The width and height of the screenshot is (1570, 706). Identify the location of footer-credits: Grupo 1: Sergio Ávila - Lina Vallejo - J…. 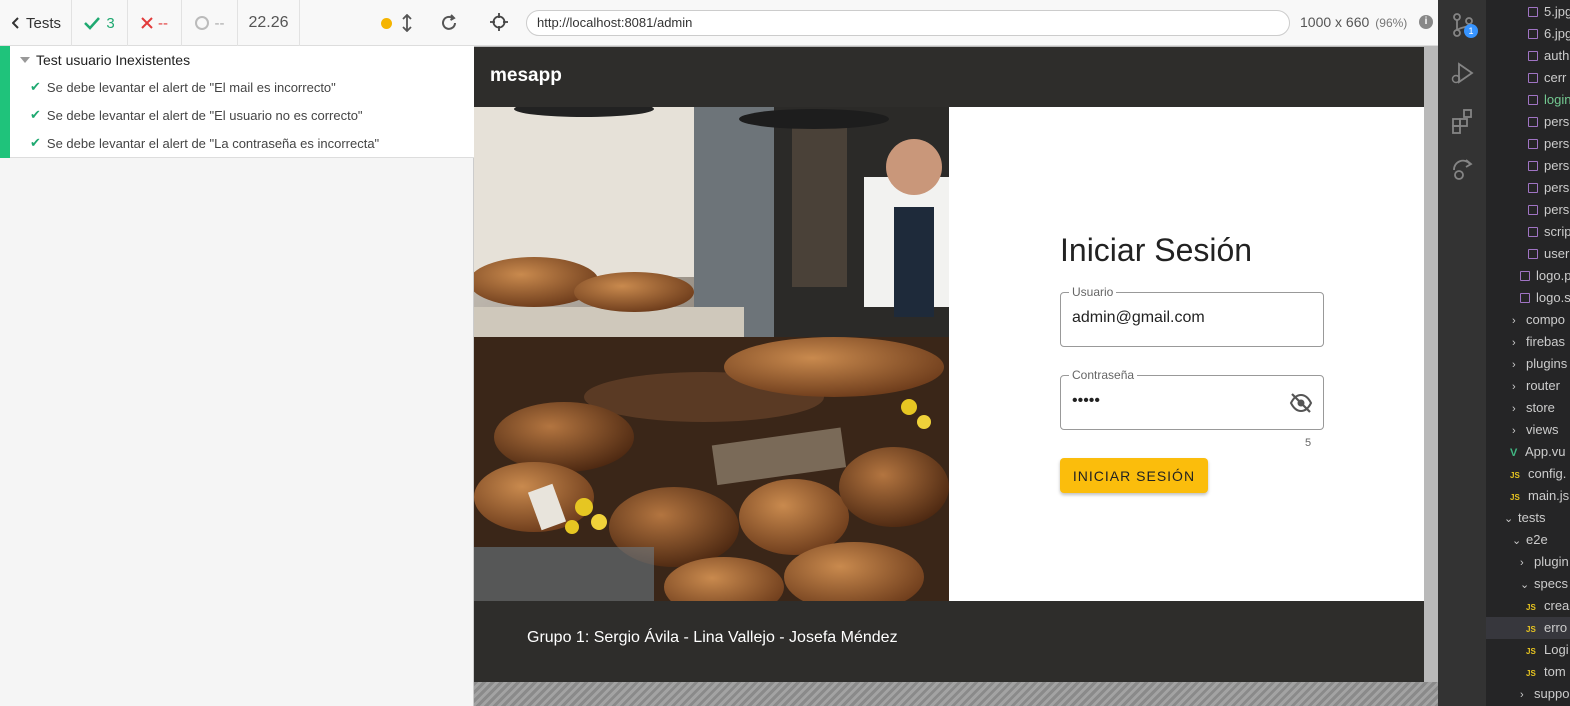
(712, 637).